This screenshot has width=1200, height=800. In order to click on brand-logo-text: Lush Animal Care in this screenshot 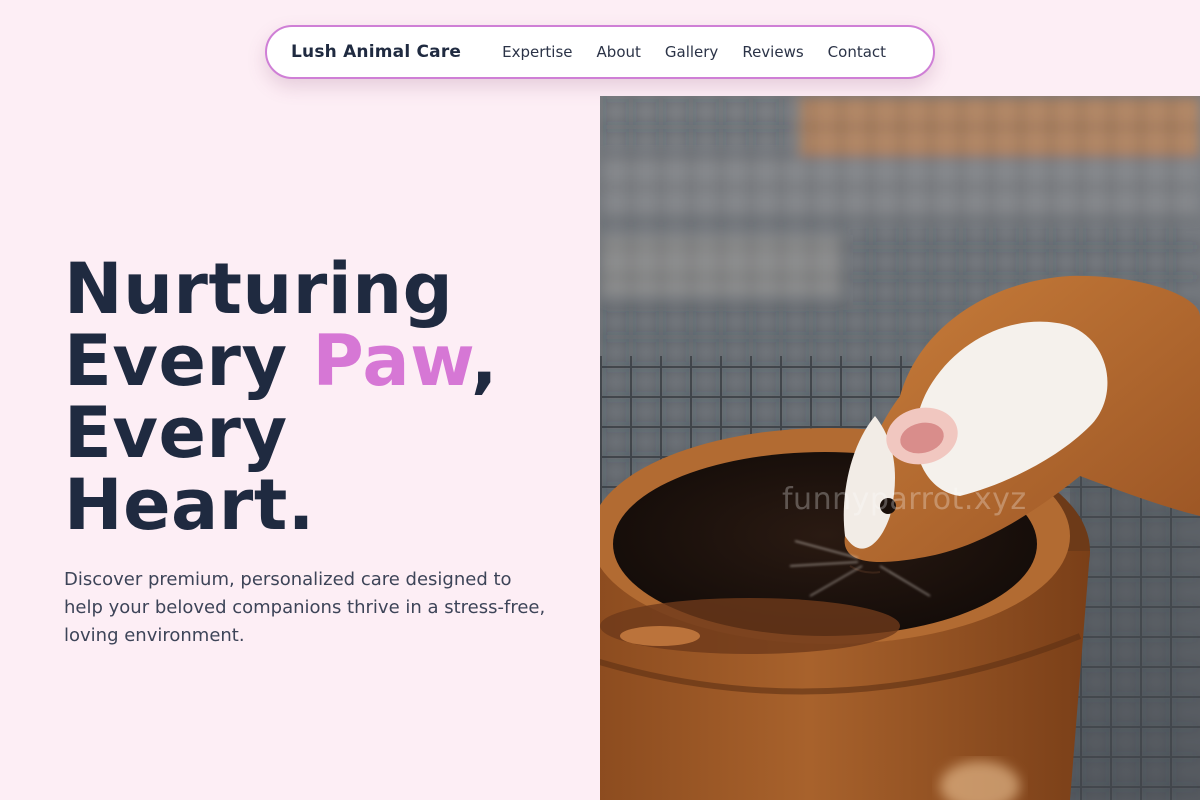, I will do `click(376, 52)`.